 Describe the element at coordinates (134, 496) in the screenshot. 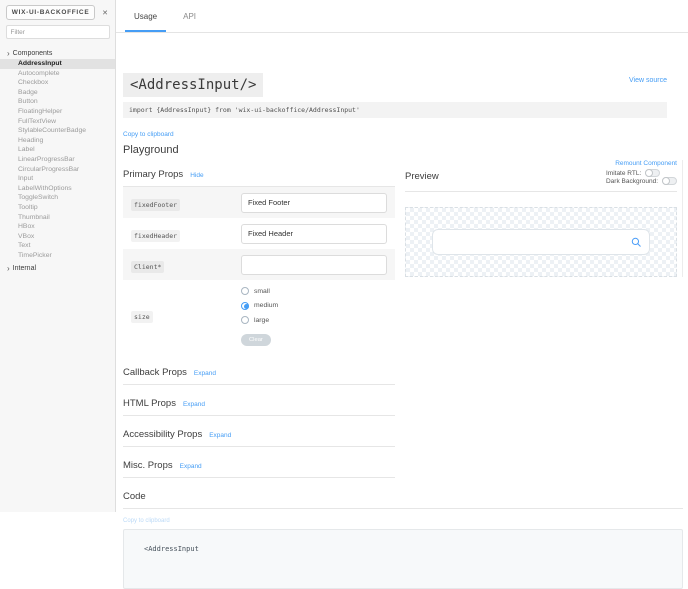

I see `code-title: Code` at that location.